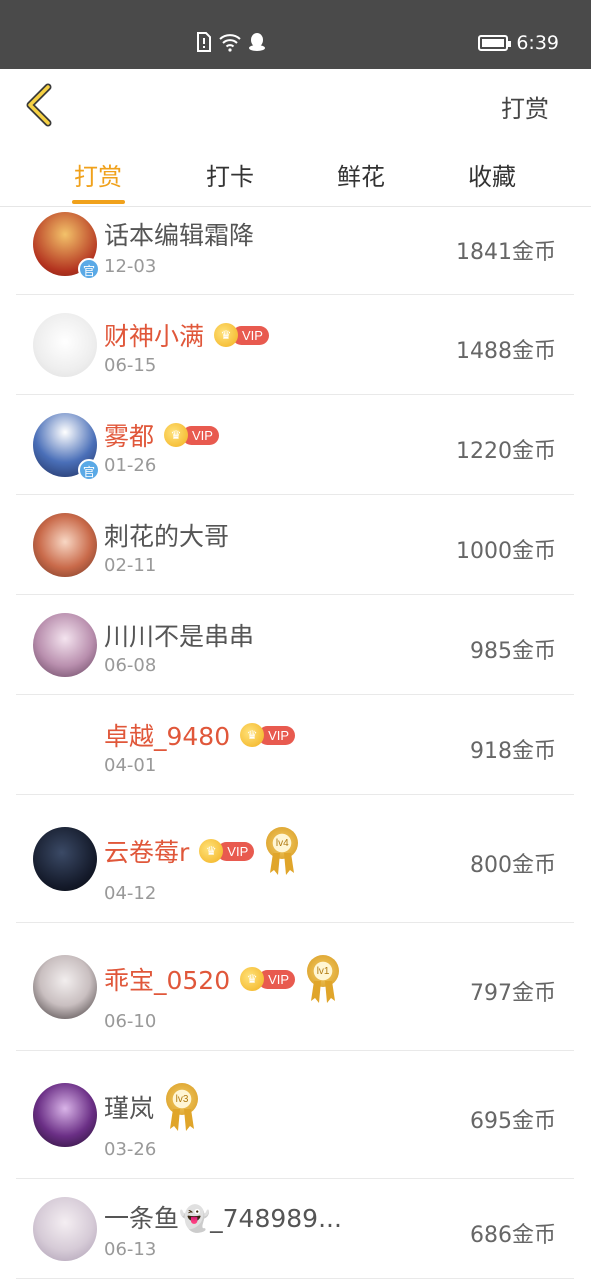 Image resolution: width=591 pixels, height=1280 pixels. What do you see at coordinates (129, 436) in the screenshot?
I see `user-name: 雾都` at bounding box center [129, 436].